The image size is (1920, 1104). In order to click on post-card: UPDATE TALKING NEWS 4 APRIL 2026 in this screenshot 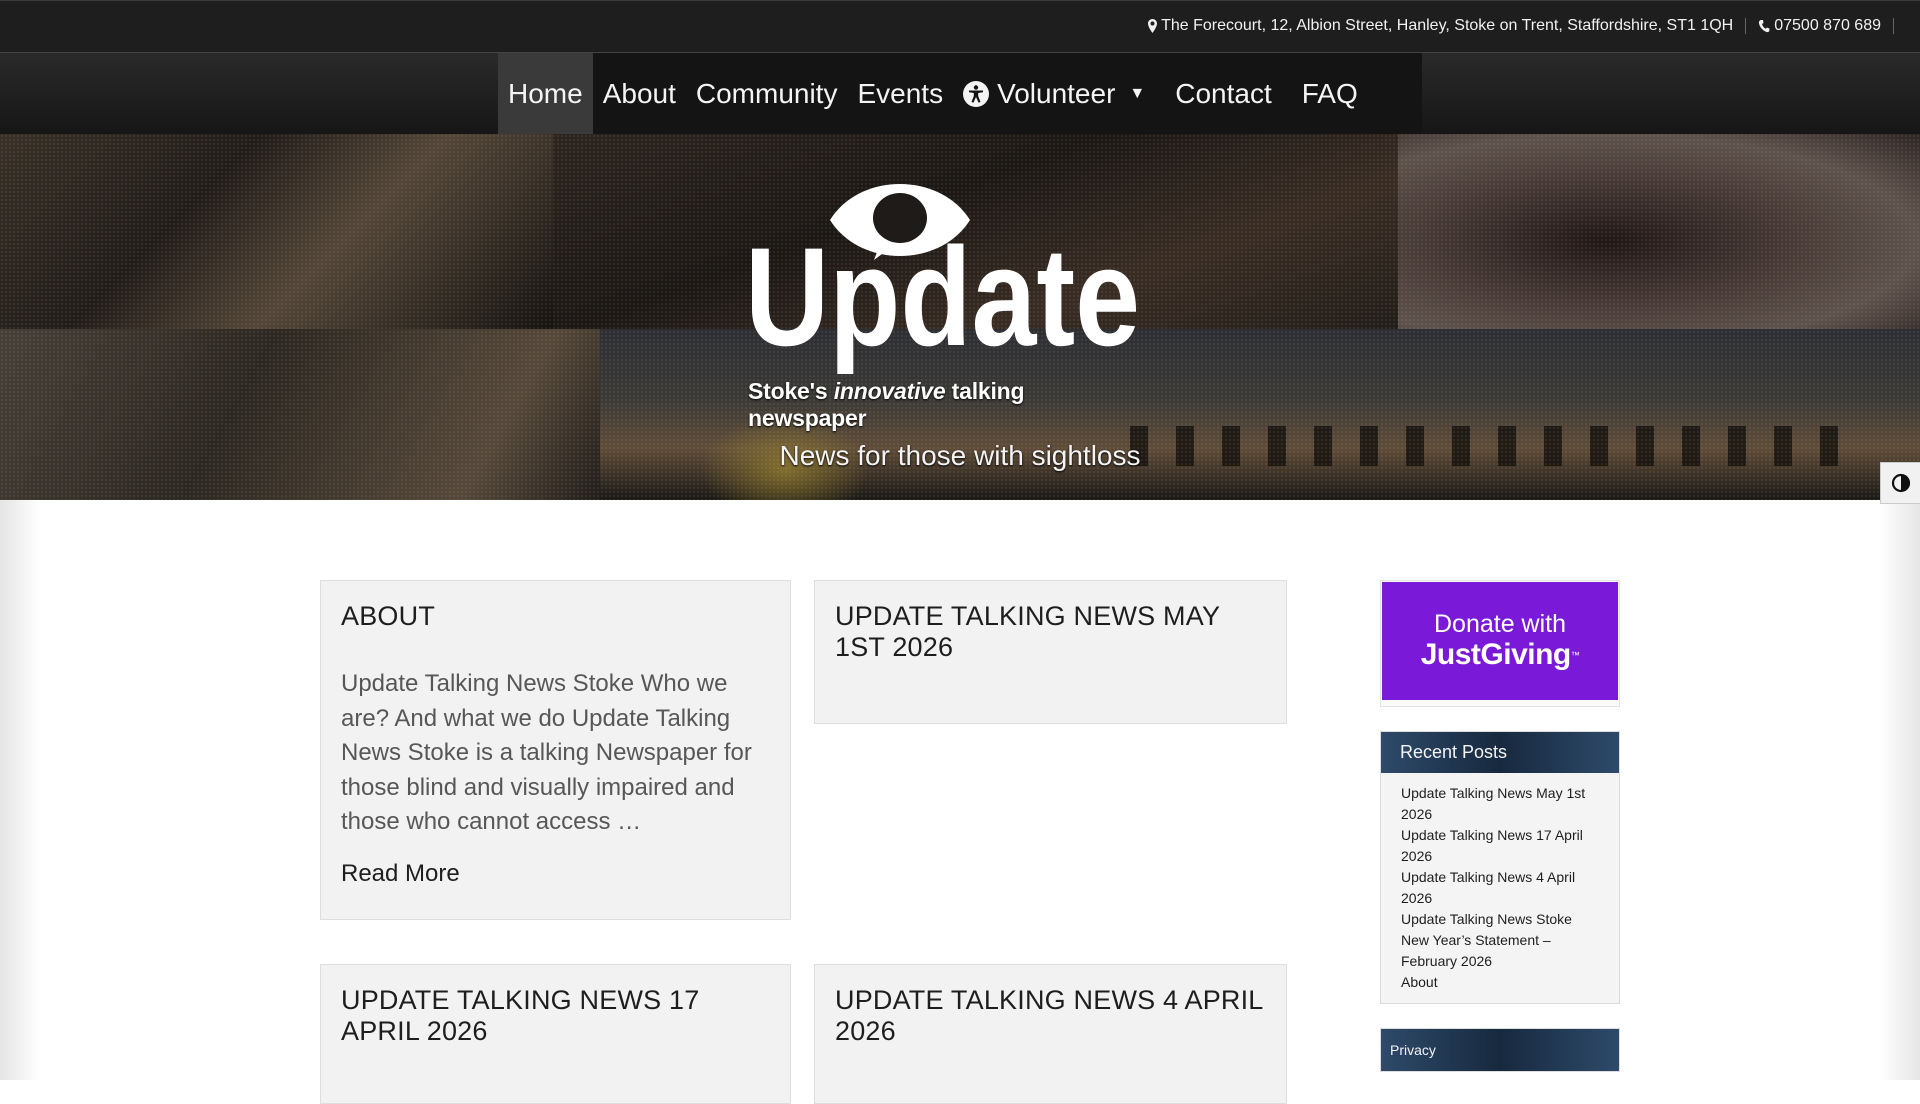, I will do `click(1050, 1034)`.